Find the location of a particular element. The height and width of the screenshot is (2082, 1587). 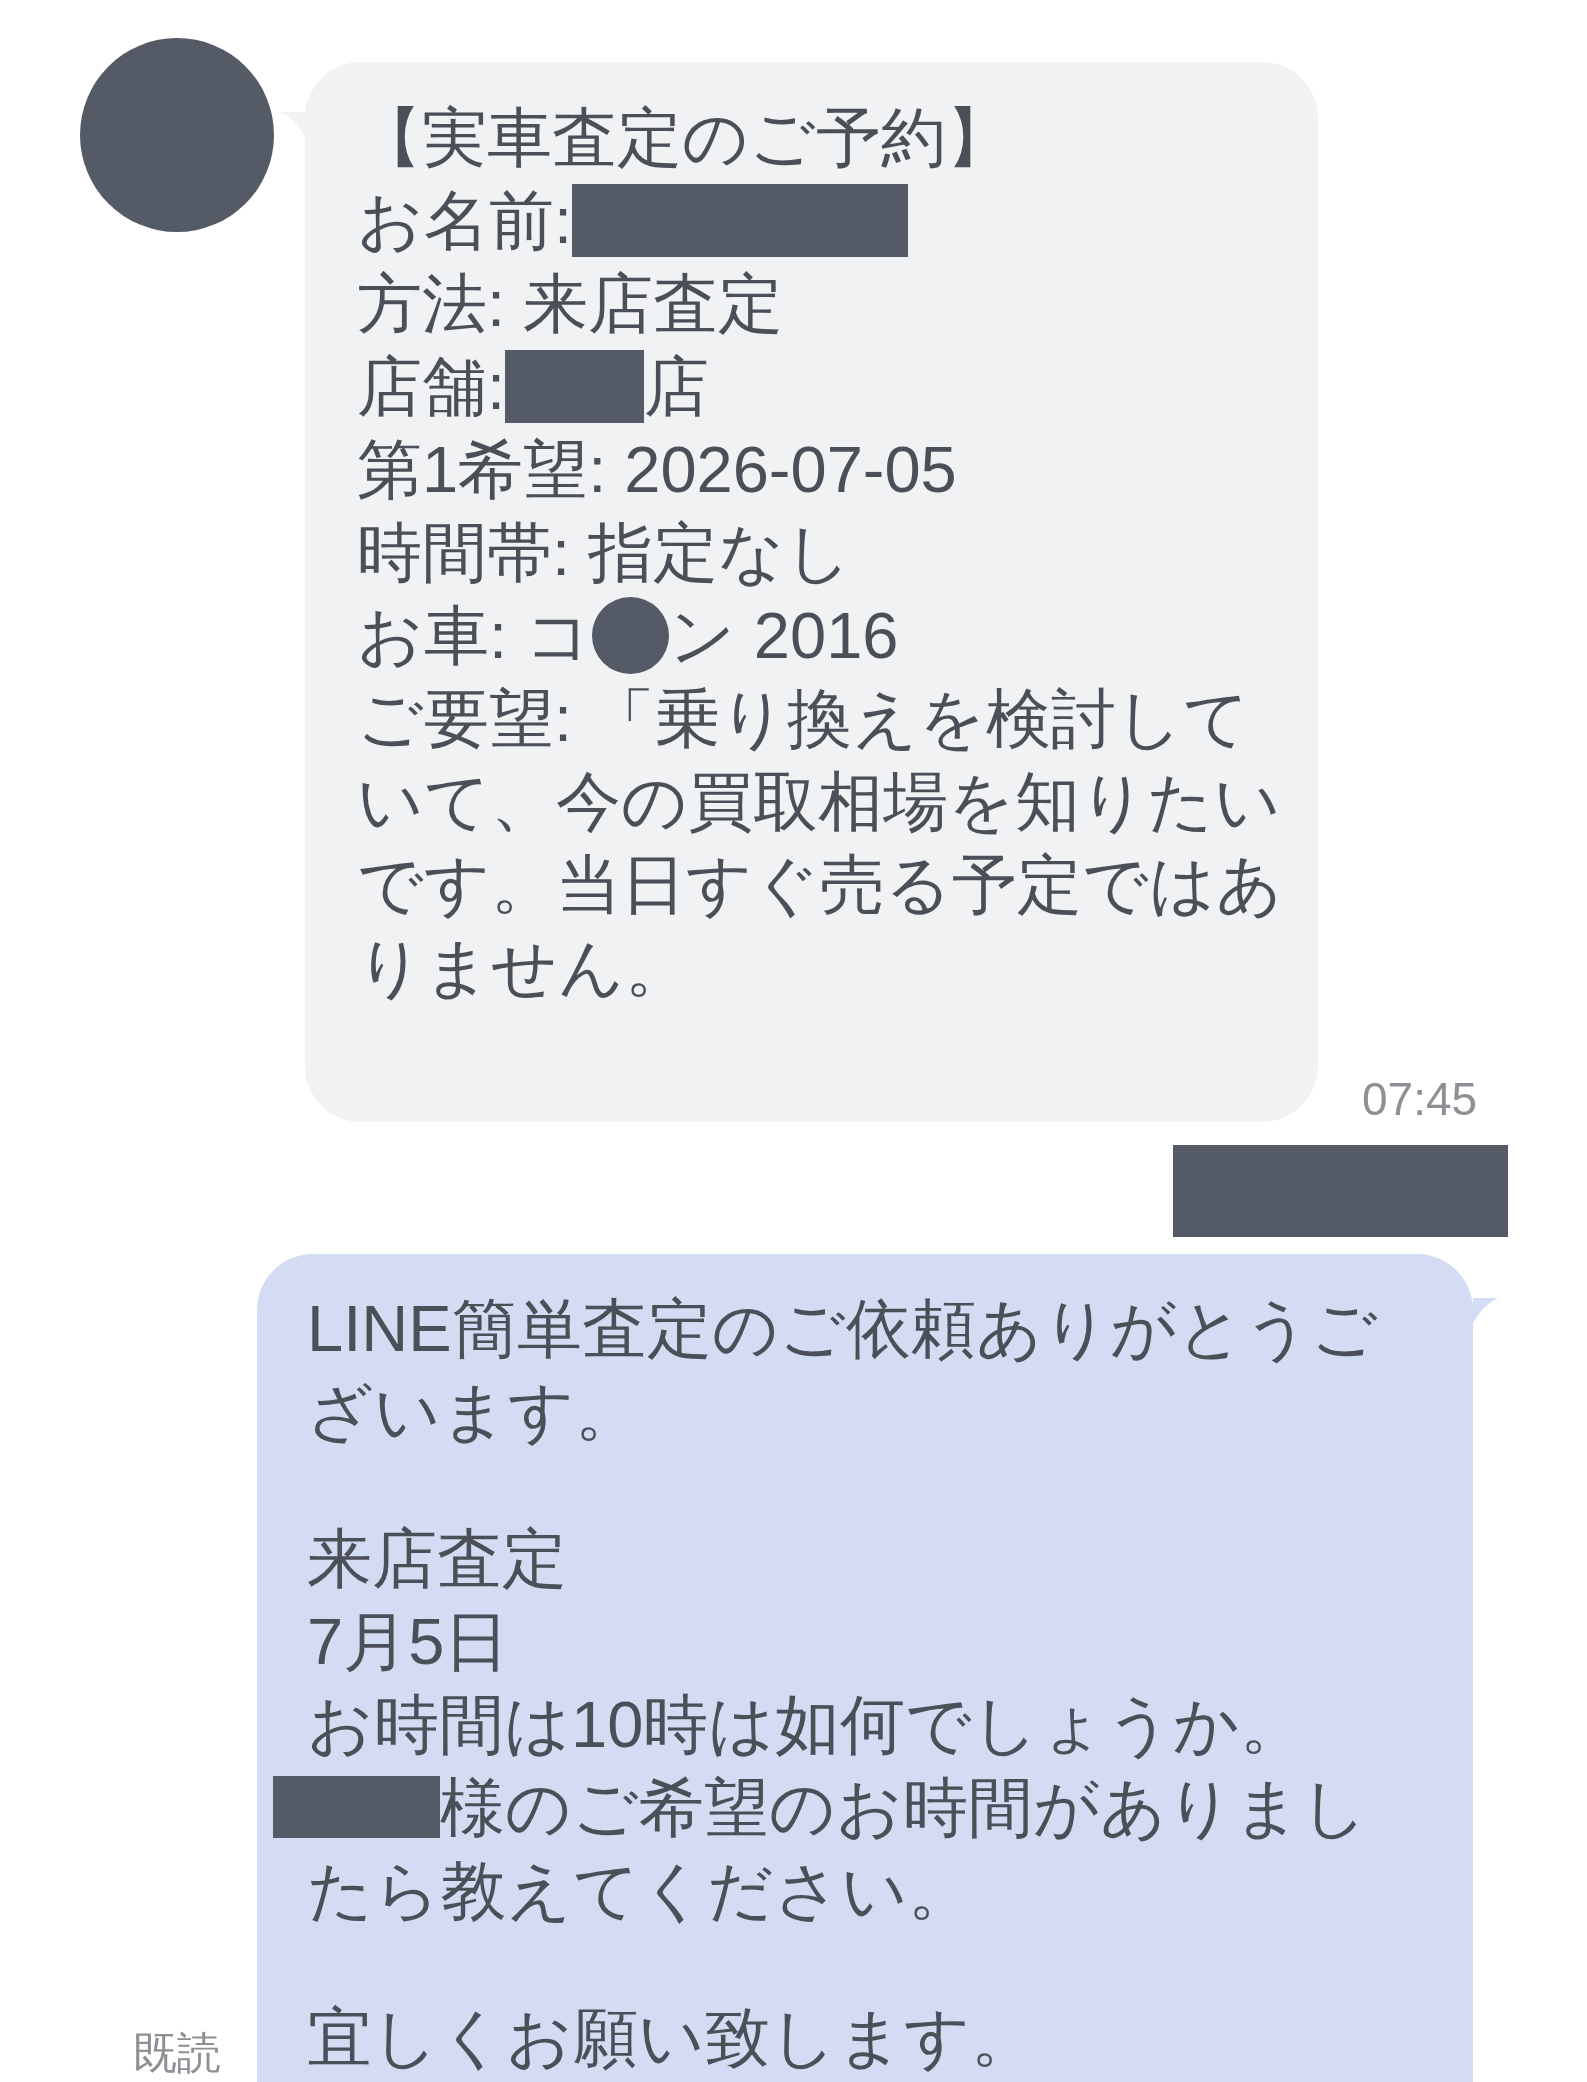

message-text: 第1希望: 2026-07-05 is located at coordinates (657, 470).